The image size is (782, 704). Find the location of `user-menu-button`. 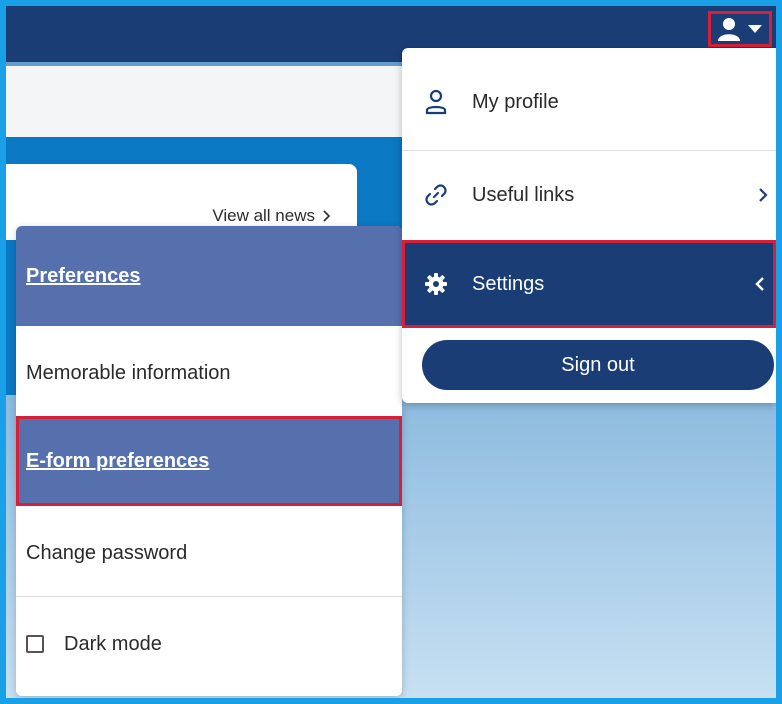

user-menu-button is located at coordinates (740, 29).